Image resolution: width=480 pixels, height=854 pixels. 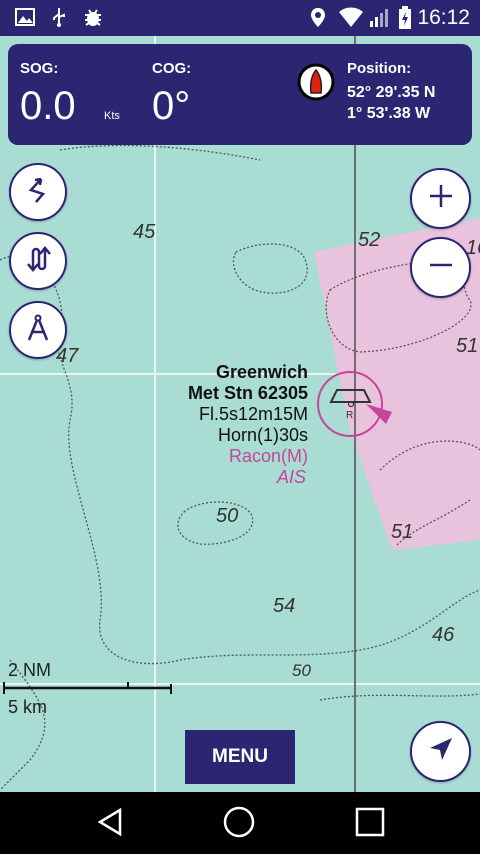 I want to click on route-button, so click(x=38, y=192).